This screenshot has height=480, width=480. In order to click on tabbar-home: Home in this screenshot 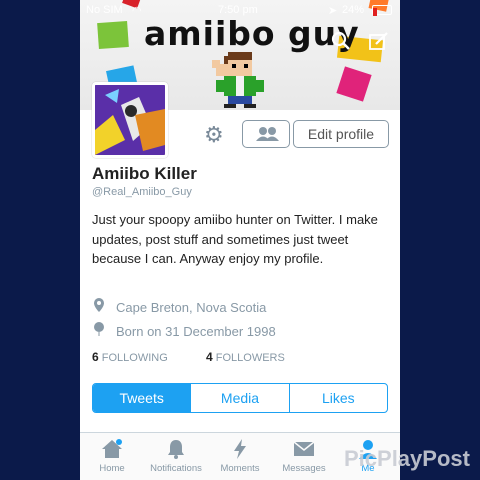, I will do `click(112, 455)`.